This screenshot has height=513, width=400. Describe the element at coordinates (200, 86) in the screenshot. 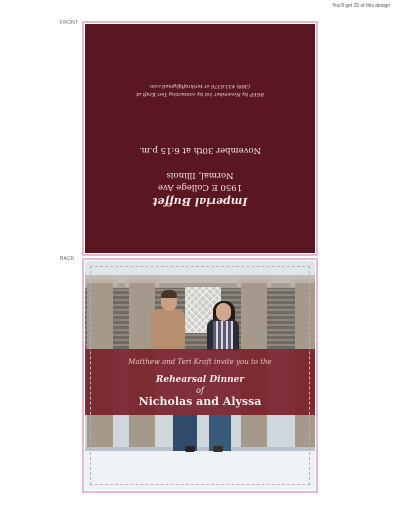

I see `rsvp-line-2: (309) 433.6376 or terikraft@gmail.com` at that location.